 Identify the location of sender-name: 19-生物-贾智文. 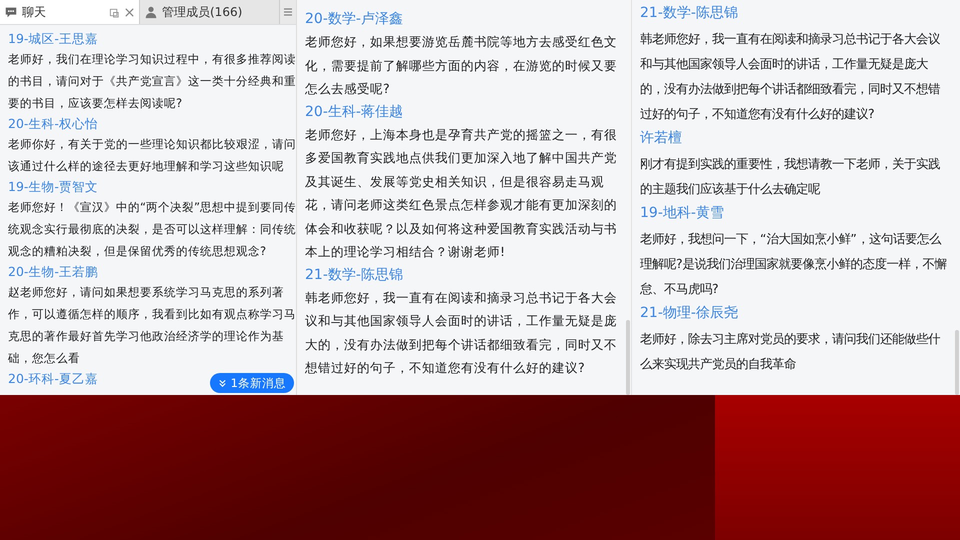
(53, 186).